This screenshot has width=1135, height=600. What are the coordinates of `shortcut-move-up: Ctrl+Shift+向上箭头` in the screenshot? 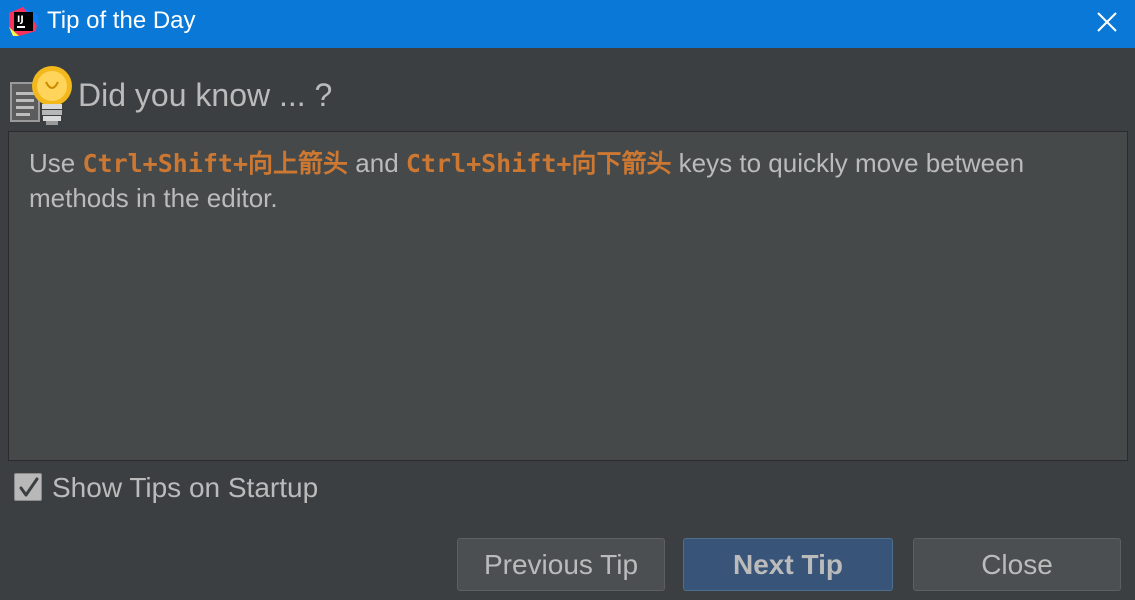 It's located at (215, 163).